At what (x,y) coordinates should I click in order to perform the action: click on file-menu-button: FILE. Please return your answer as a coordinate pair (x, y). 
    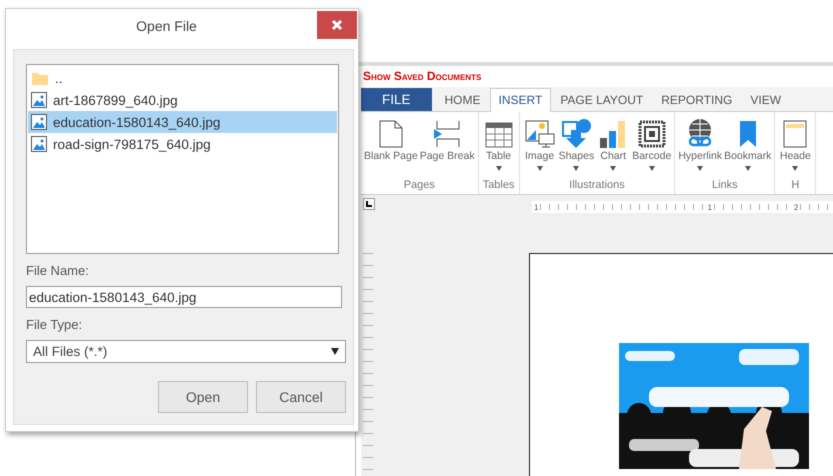
    Looking at the image, I should click on (396, 99).